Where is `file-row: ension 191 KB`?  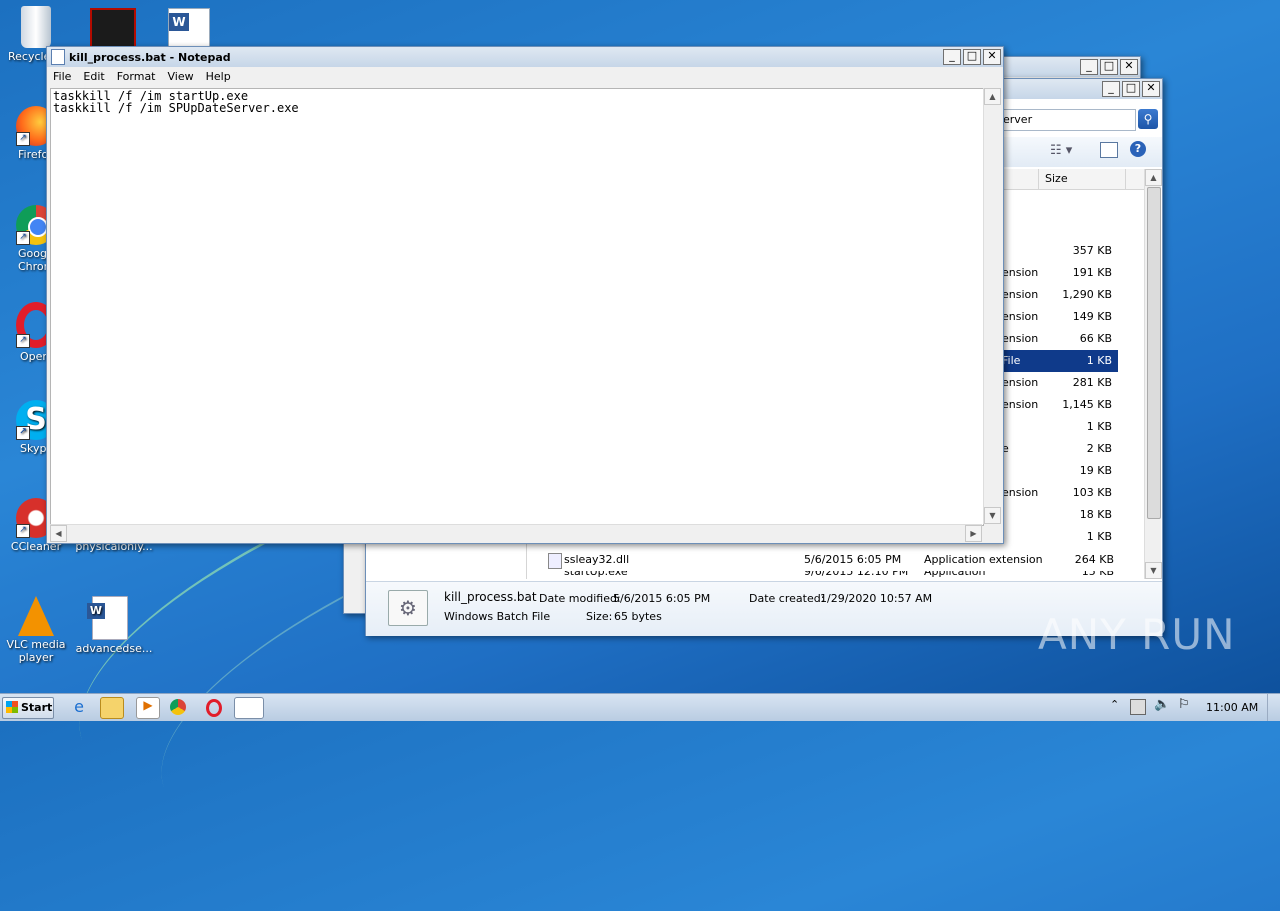
file-row: ension 191 KB is located at coordinates (1060, 273).